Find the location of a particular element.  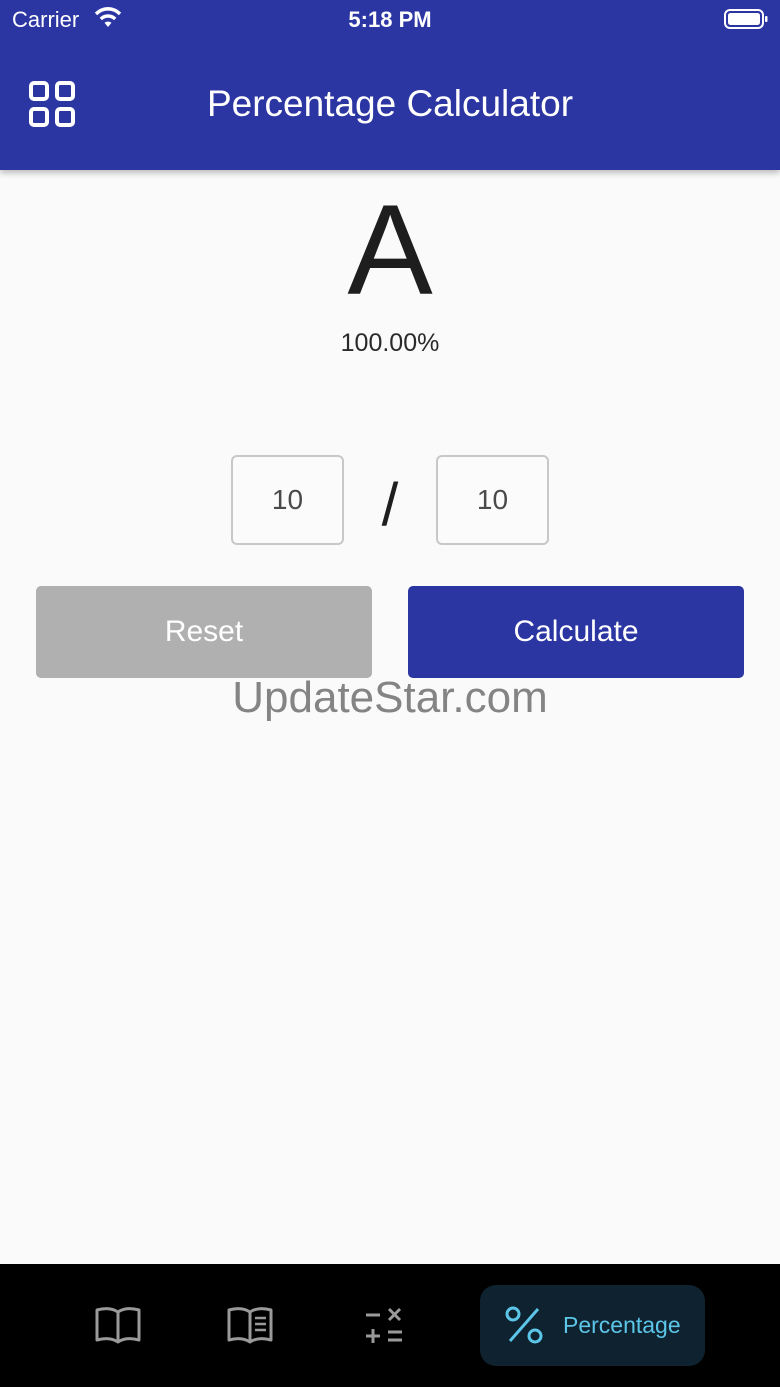

top-app-bar: Carrier 5:18 PM Percentage Calculator is located at coordinates (390, 85).